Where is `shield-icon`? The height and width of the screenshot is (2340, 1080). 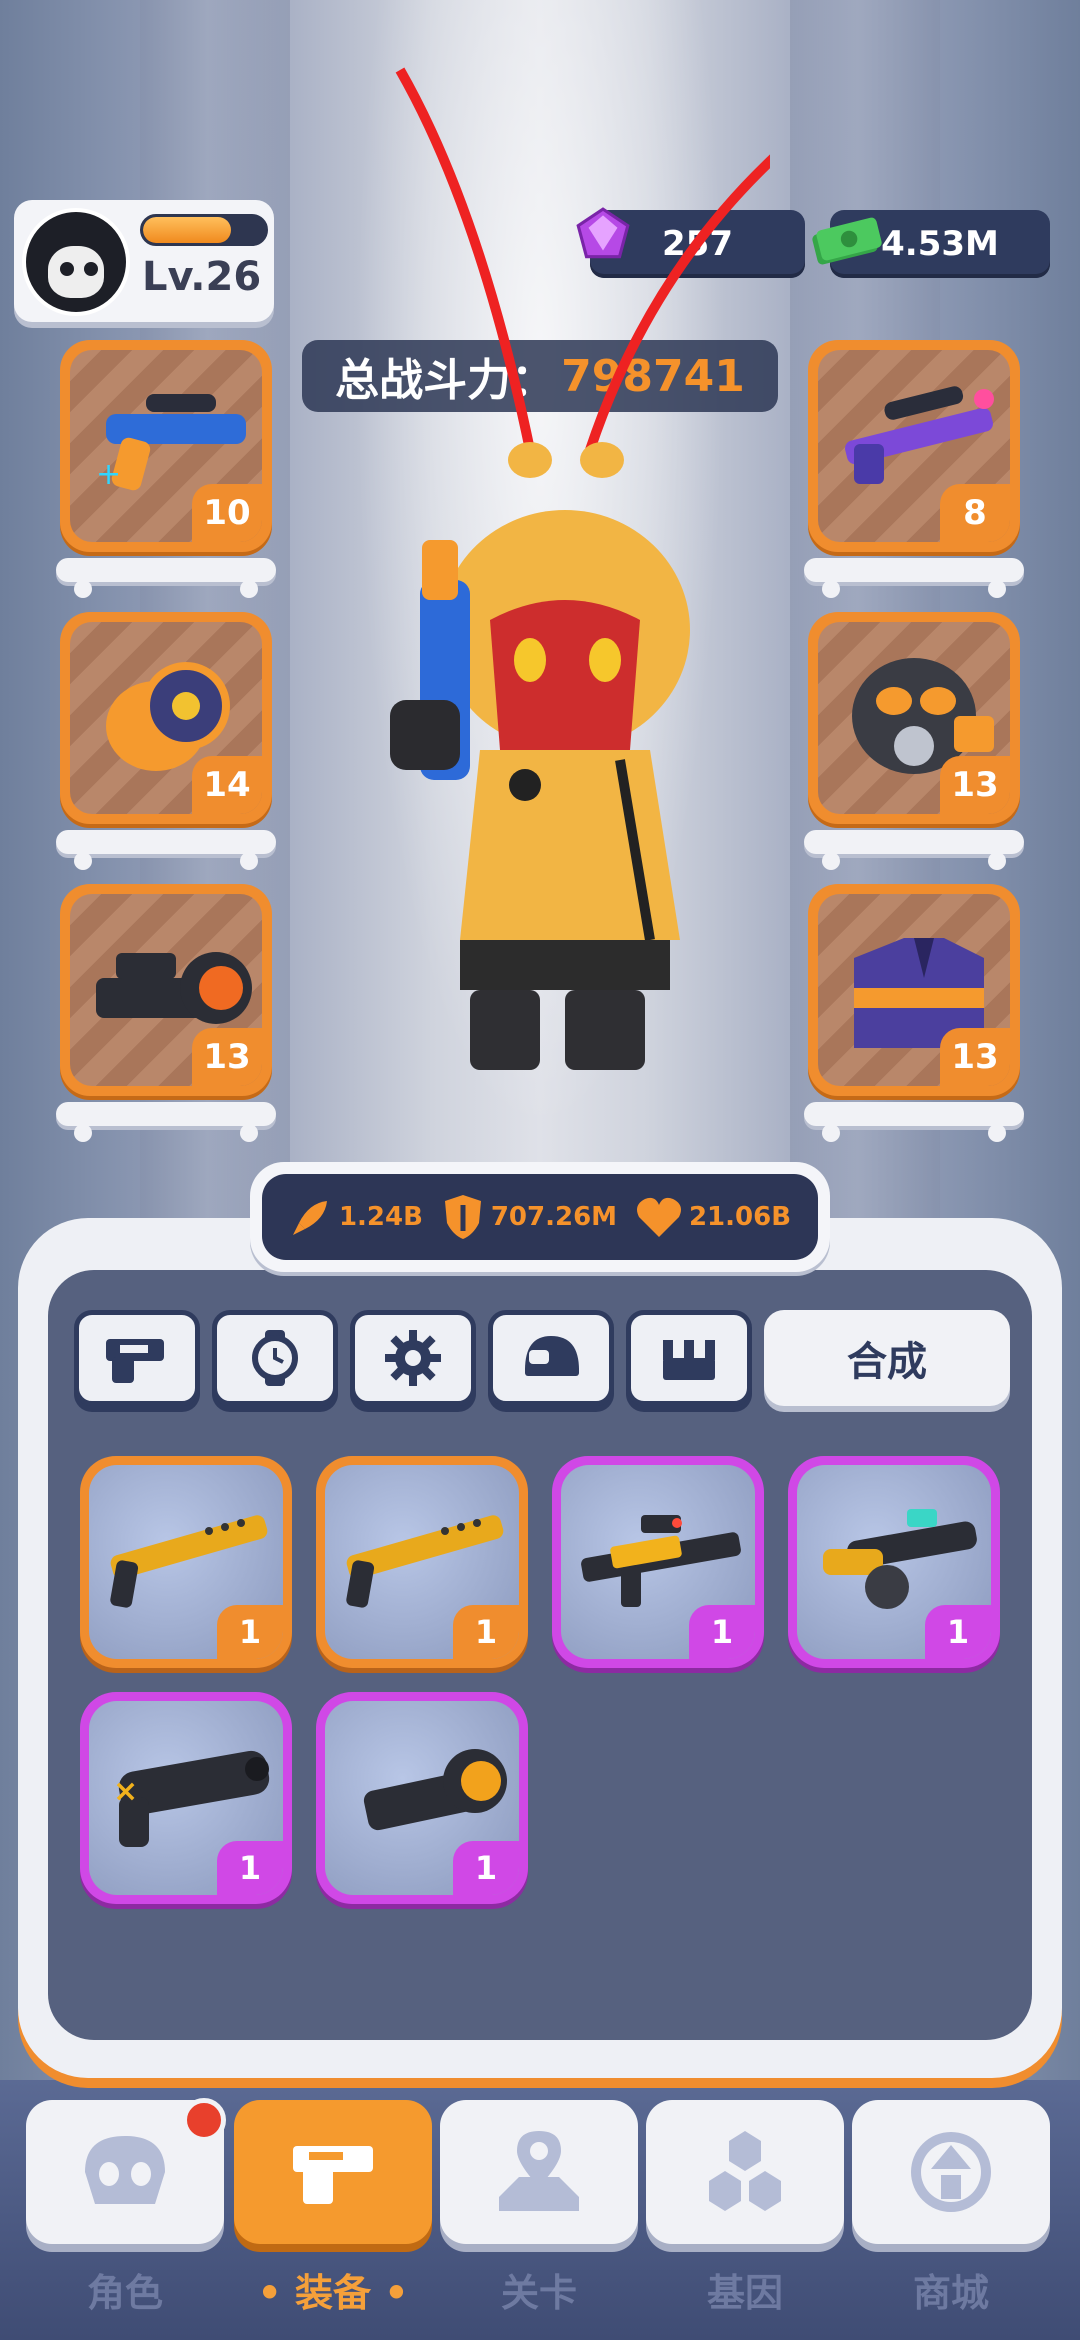
shield-icon is located at coordinates (462, 1217).